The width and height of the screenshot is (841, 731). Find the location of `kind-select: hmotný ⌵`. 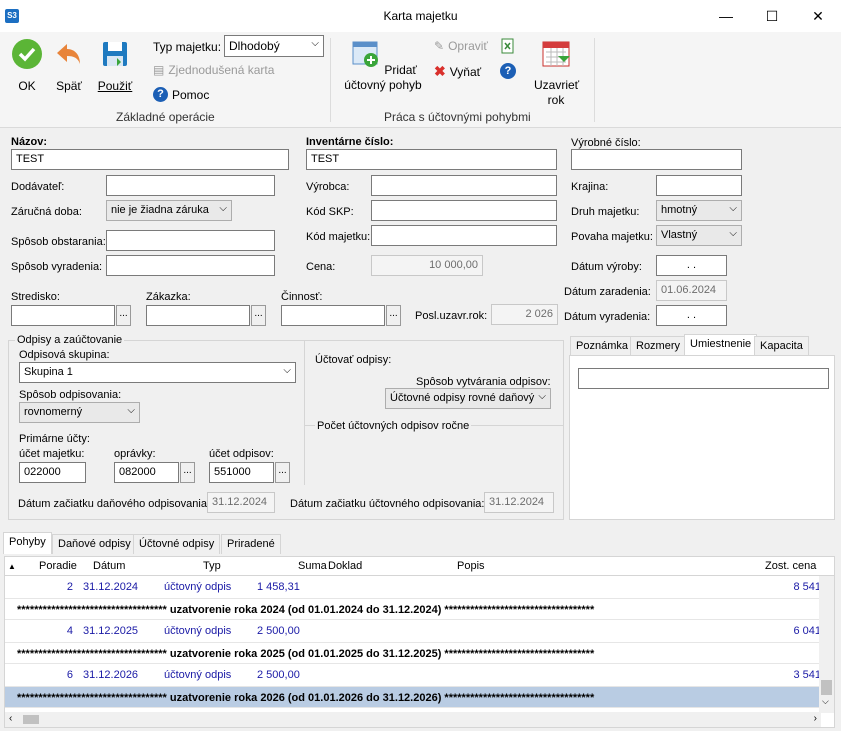

kind-select: hmotný ⌵ is located at coordinates (699, 210).